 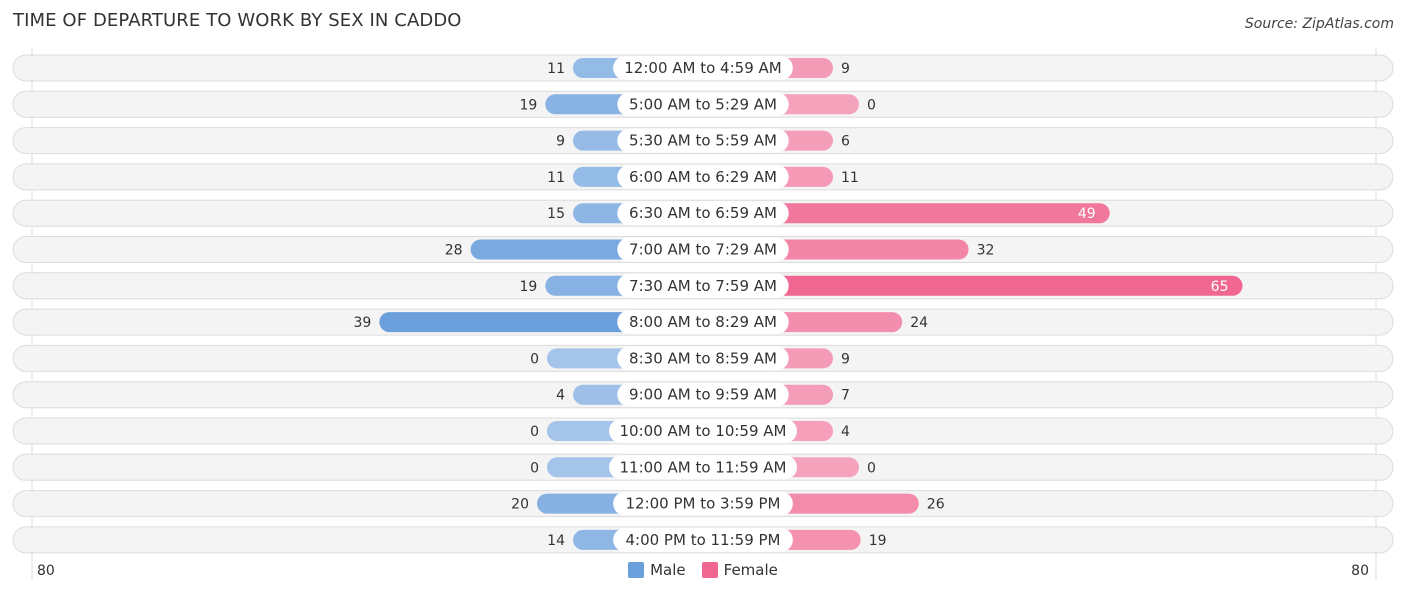 What do you see at coordinates (556, 214) in the screenshot?
I see `value-label-male: 15` at bounding box center [556, 214].